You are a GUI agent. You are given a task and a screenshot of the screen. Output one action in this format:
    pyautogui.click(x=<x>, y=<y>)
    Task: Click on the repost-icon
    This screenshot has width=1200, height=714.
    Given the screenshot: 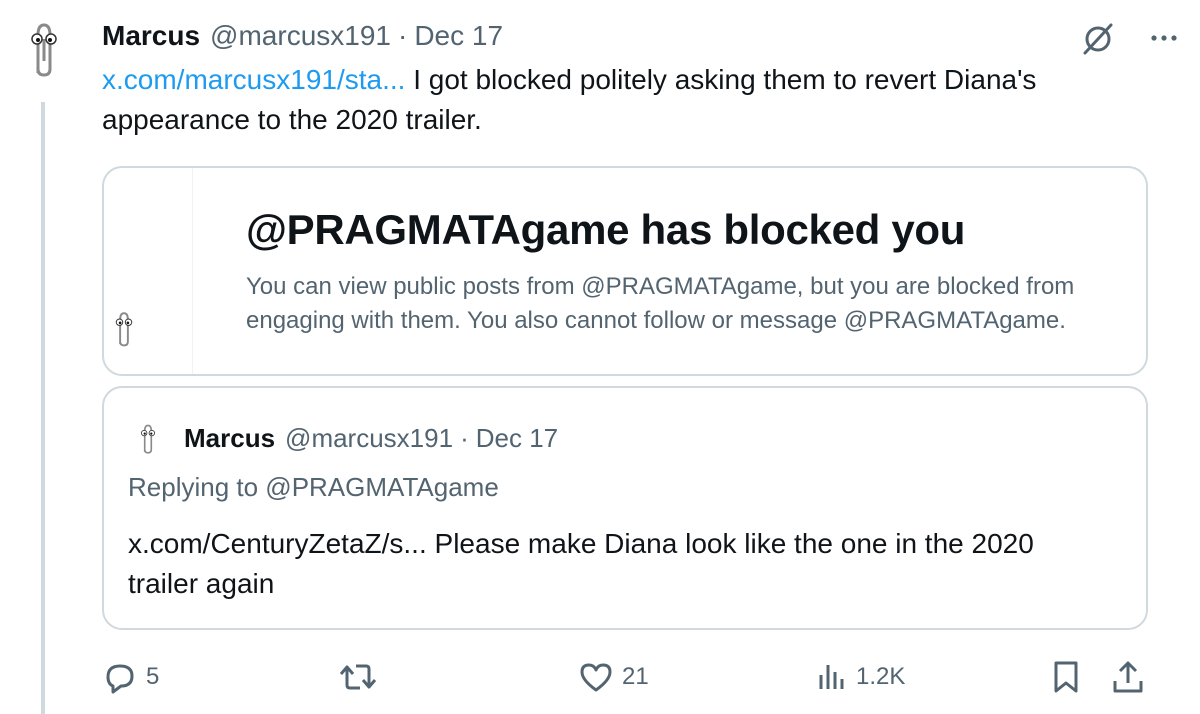 What is the action you would take?
    pyautogui.click(x=358, y=677)
    